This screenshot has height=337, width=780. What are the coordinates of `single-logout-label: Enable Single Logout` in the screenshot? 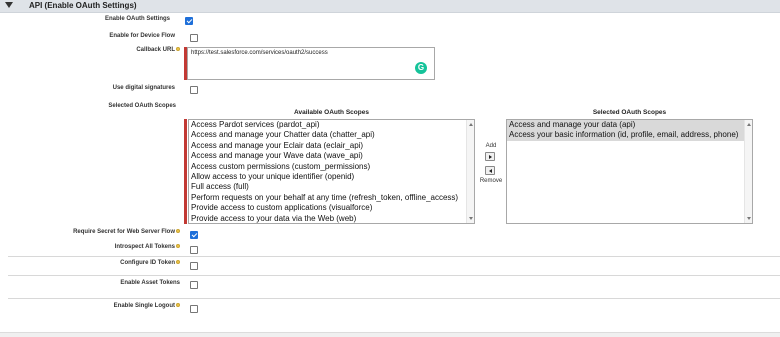 It's located at (144, 306).